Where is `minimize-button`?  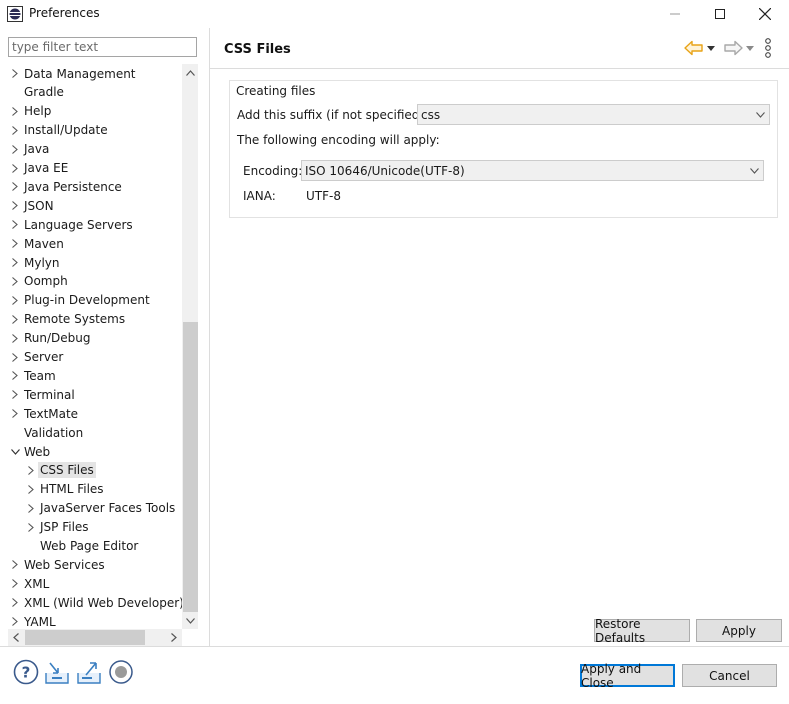 minimize-button is located at coordinates (675, 14).